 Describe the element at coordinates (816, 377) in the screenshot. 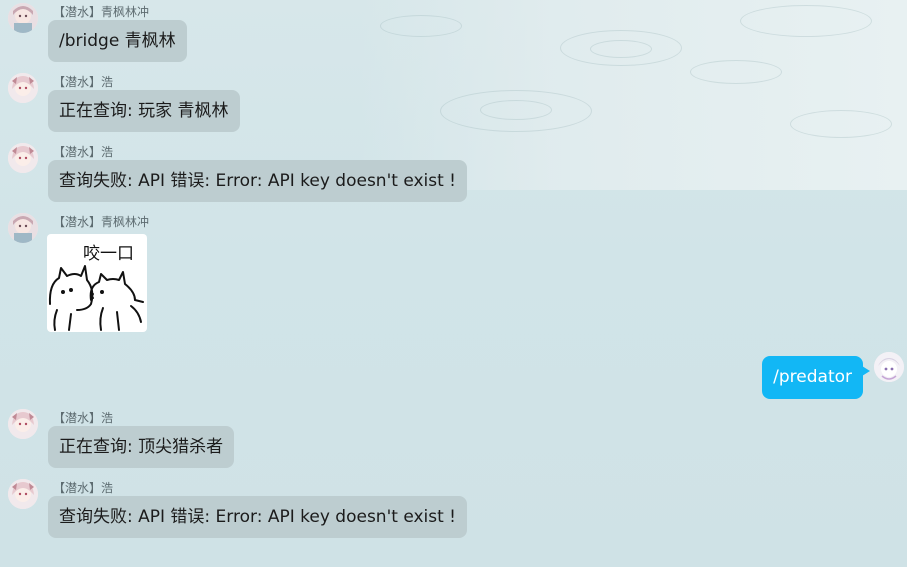

I see `message-bubble-self: /predator` at that location.